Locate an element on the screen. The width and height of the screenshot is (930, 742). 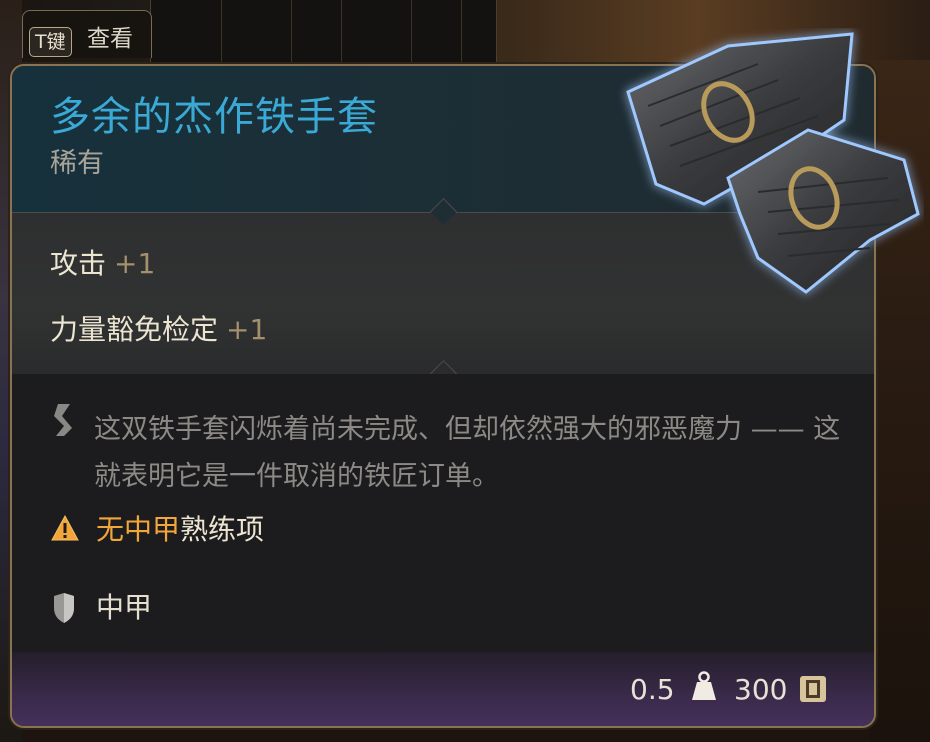
warning-highlight: 无中甲 is located at coordinates (138, 529).